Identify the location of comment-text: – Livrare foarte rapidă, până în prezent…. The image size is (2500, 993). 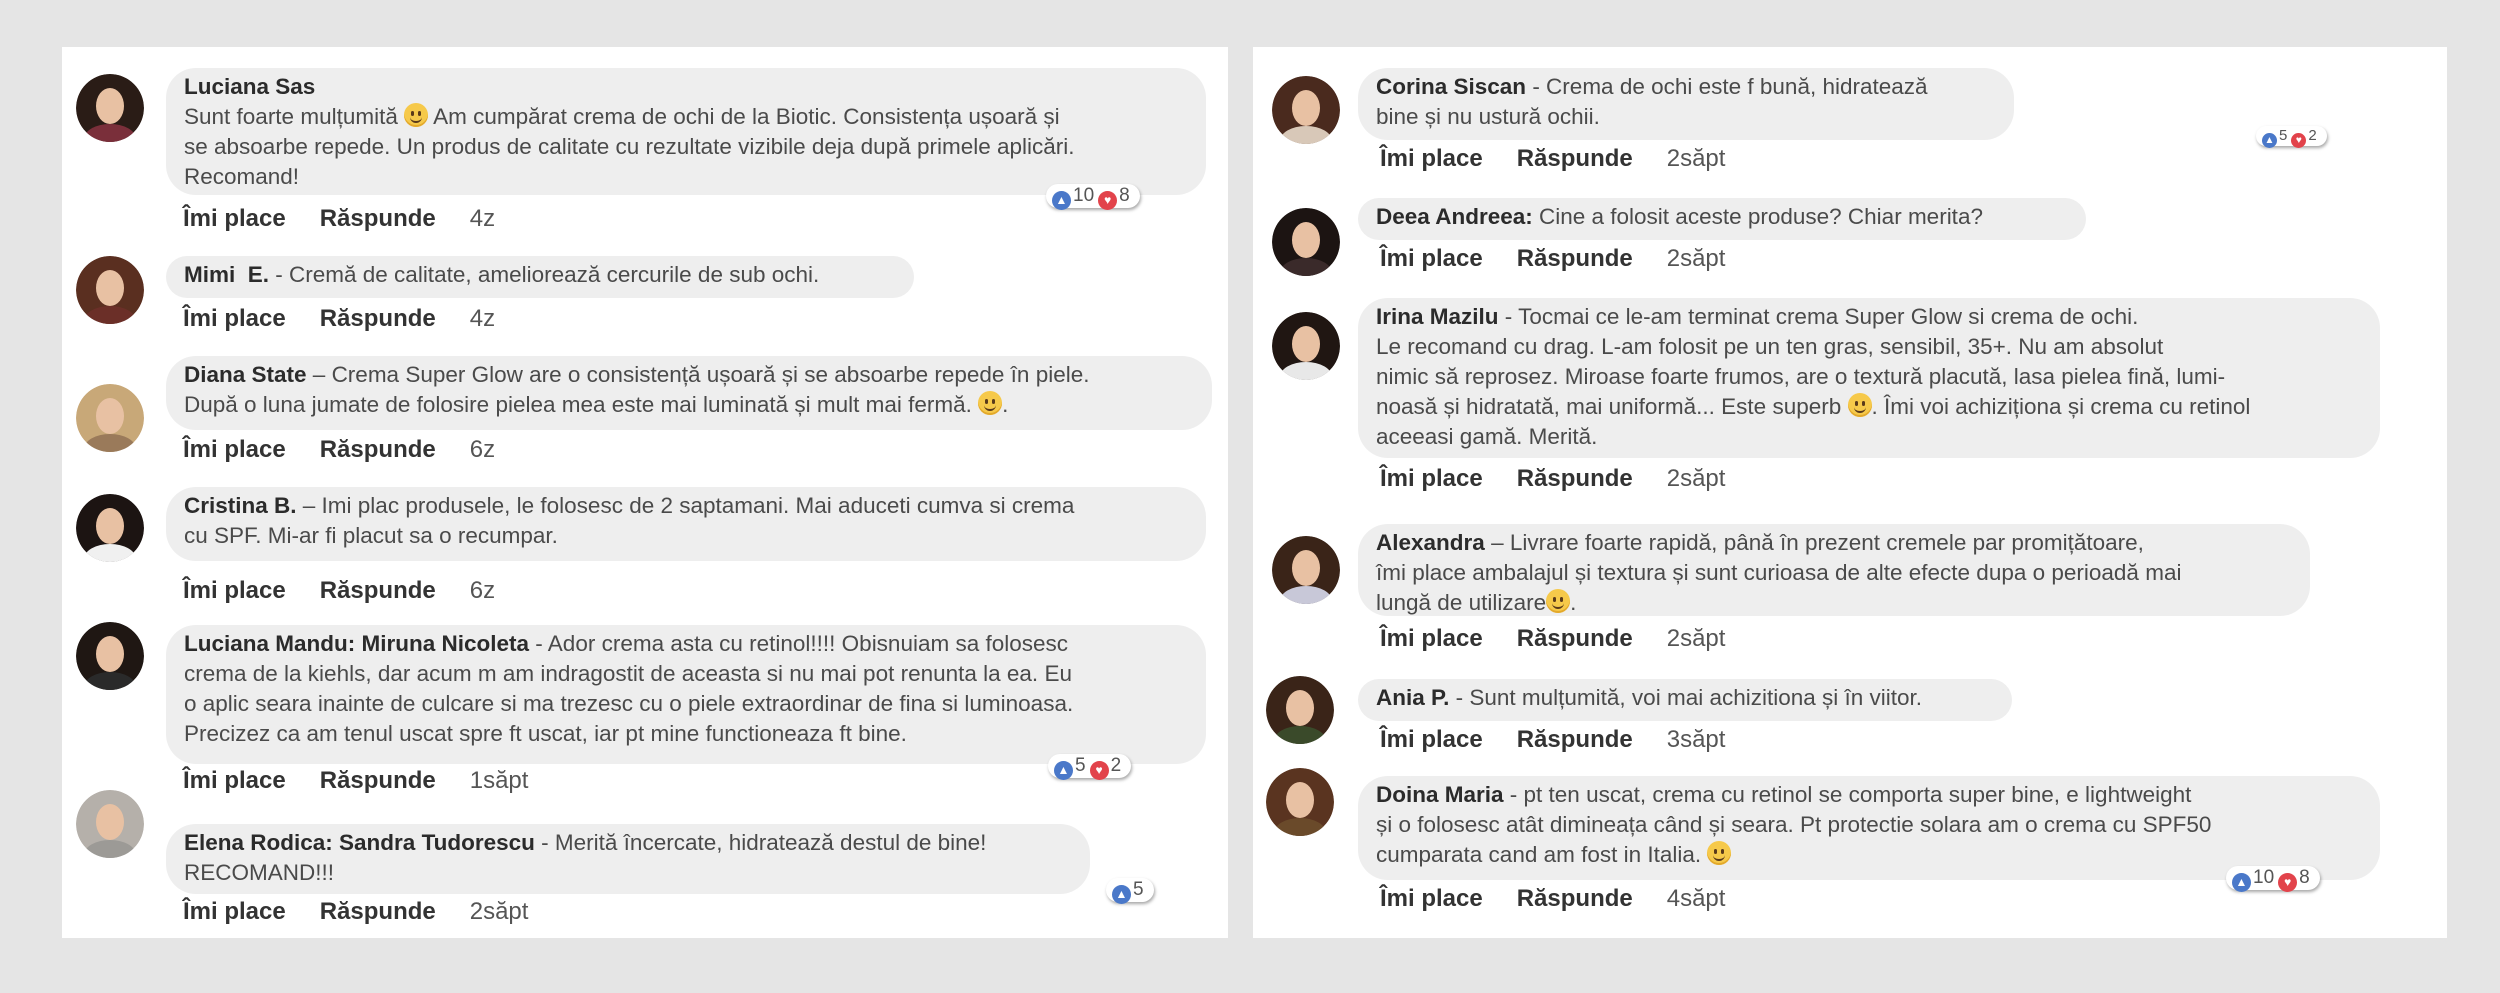
(1779, 572).